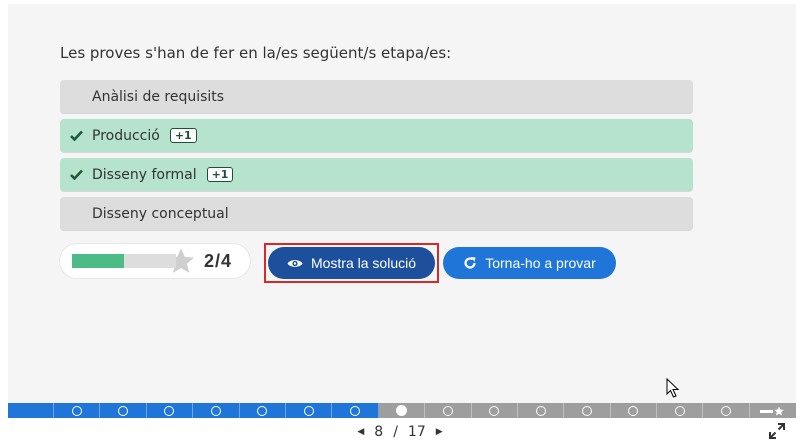  What do you see at coordinates (376, 174) in the screenshot?
I see `answer-option-3: Disseny formal +1` at bounding box center [376, 174].